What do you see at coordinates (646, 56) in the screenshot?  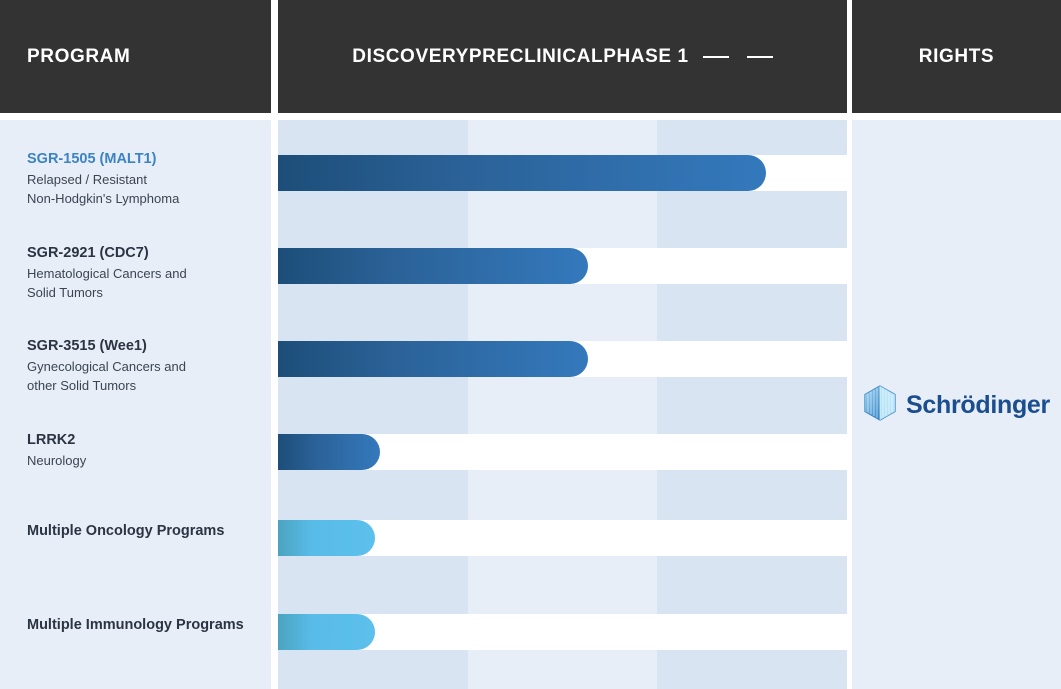 I see `phase-label-phase-1: PHASE 1` at bounding box center [646, 56].